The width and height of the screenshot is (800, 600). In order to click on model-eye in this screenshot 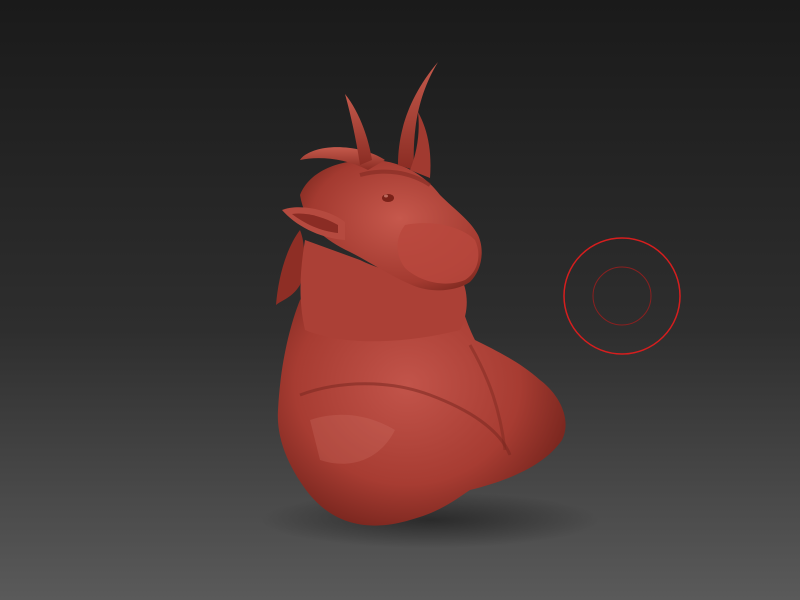, I will do `click(388, 198)`.